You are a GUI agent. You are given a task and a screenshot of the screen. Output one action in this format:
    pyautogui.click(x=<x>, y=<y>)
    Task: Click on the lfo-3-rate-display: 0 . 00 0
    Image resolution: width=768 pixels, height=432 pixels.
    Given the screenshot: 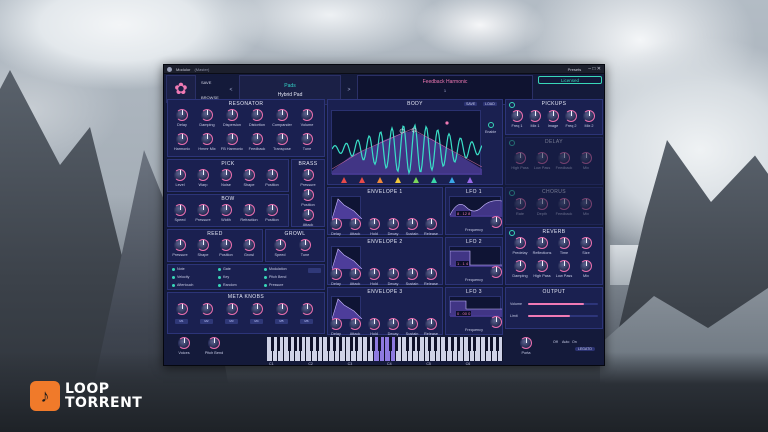 What is the action you would take?
    pyautogui.click(x=464, y=313)
    